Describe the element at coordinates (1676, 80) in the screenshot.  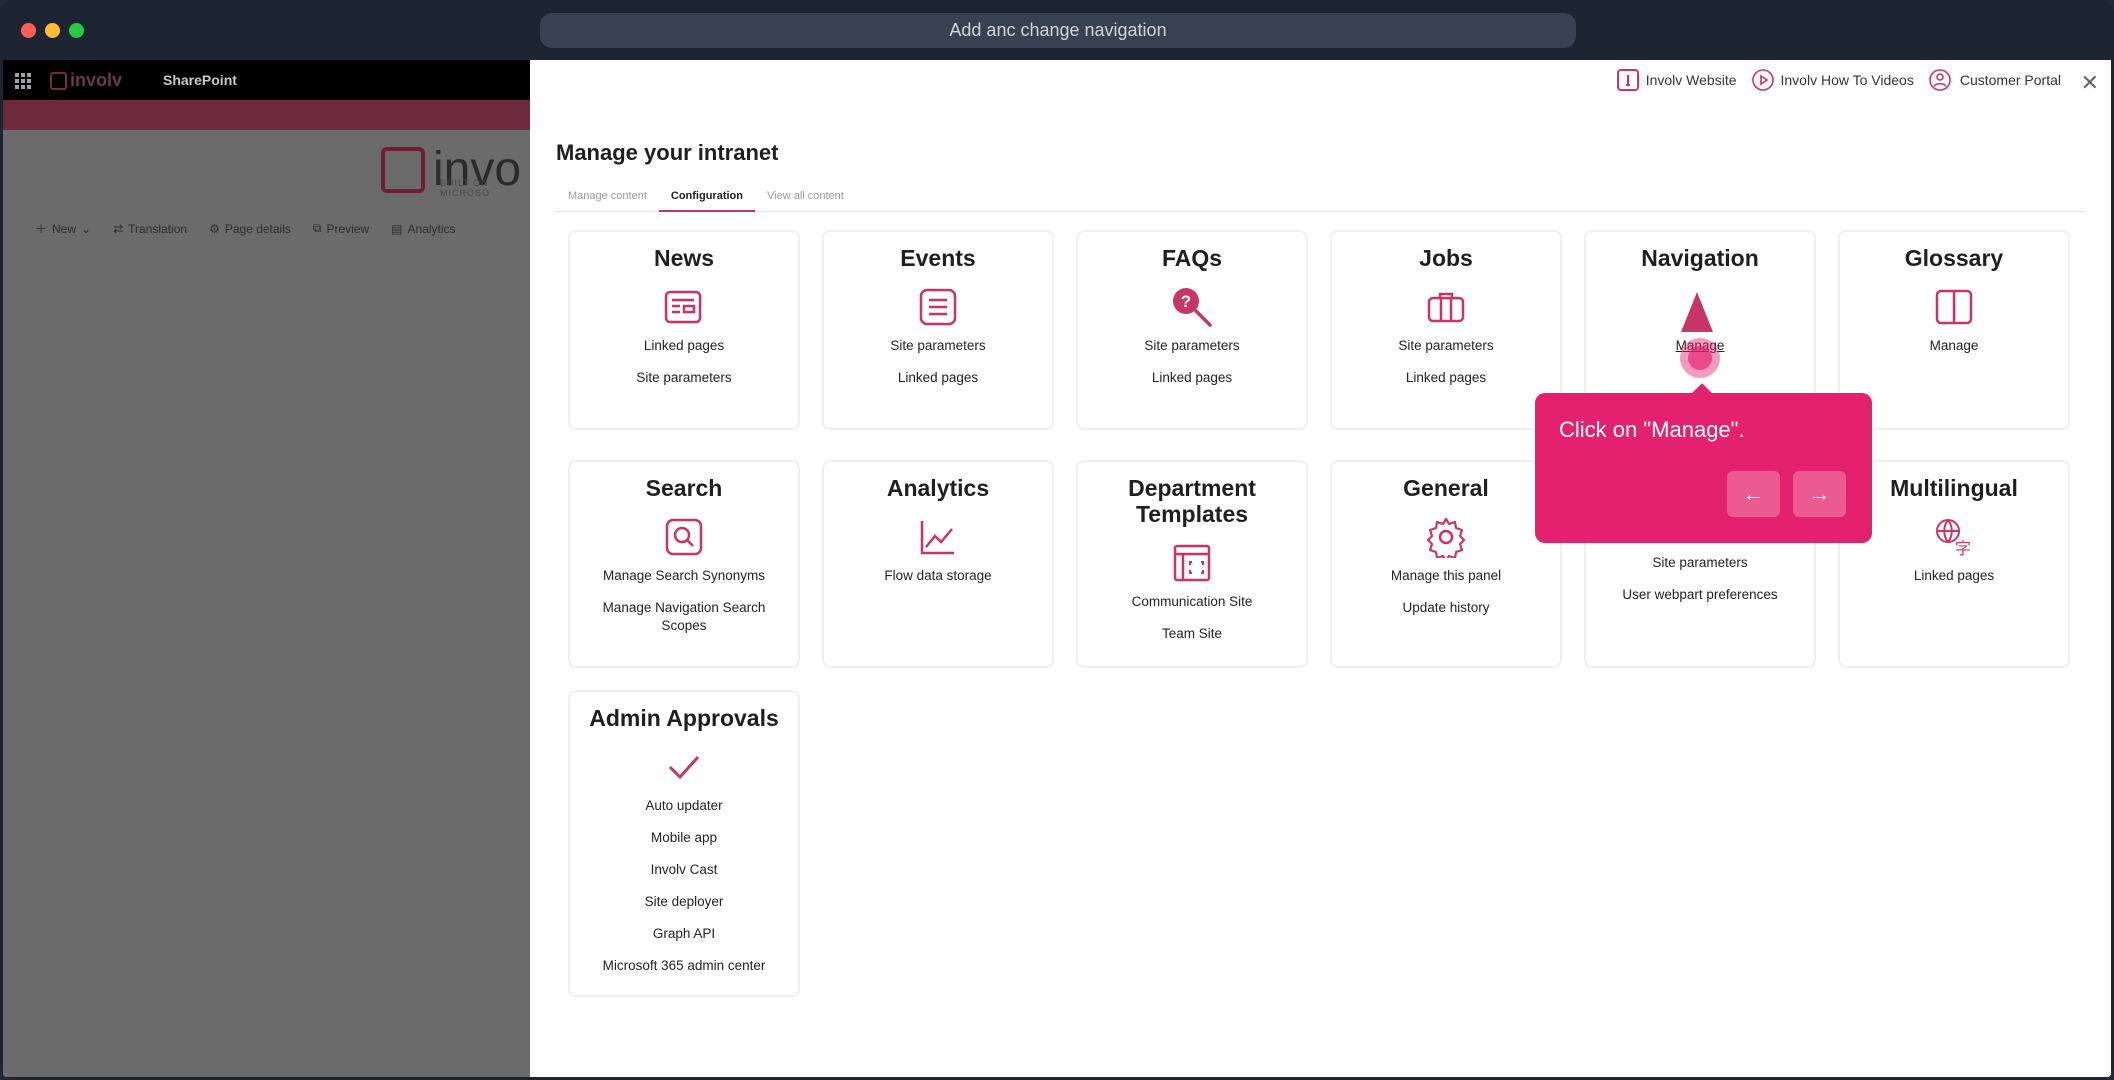
I see `involv-website-link: Involv Website` at that location.